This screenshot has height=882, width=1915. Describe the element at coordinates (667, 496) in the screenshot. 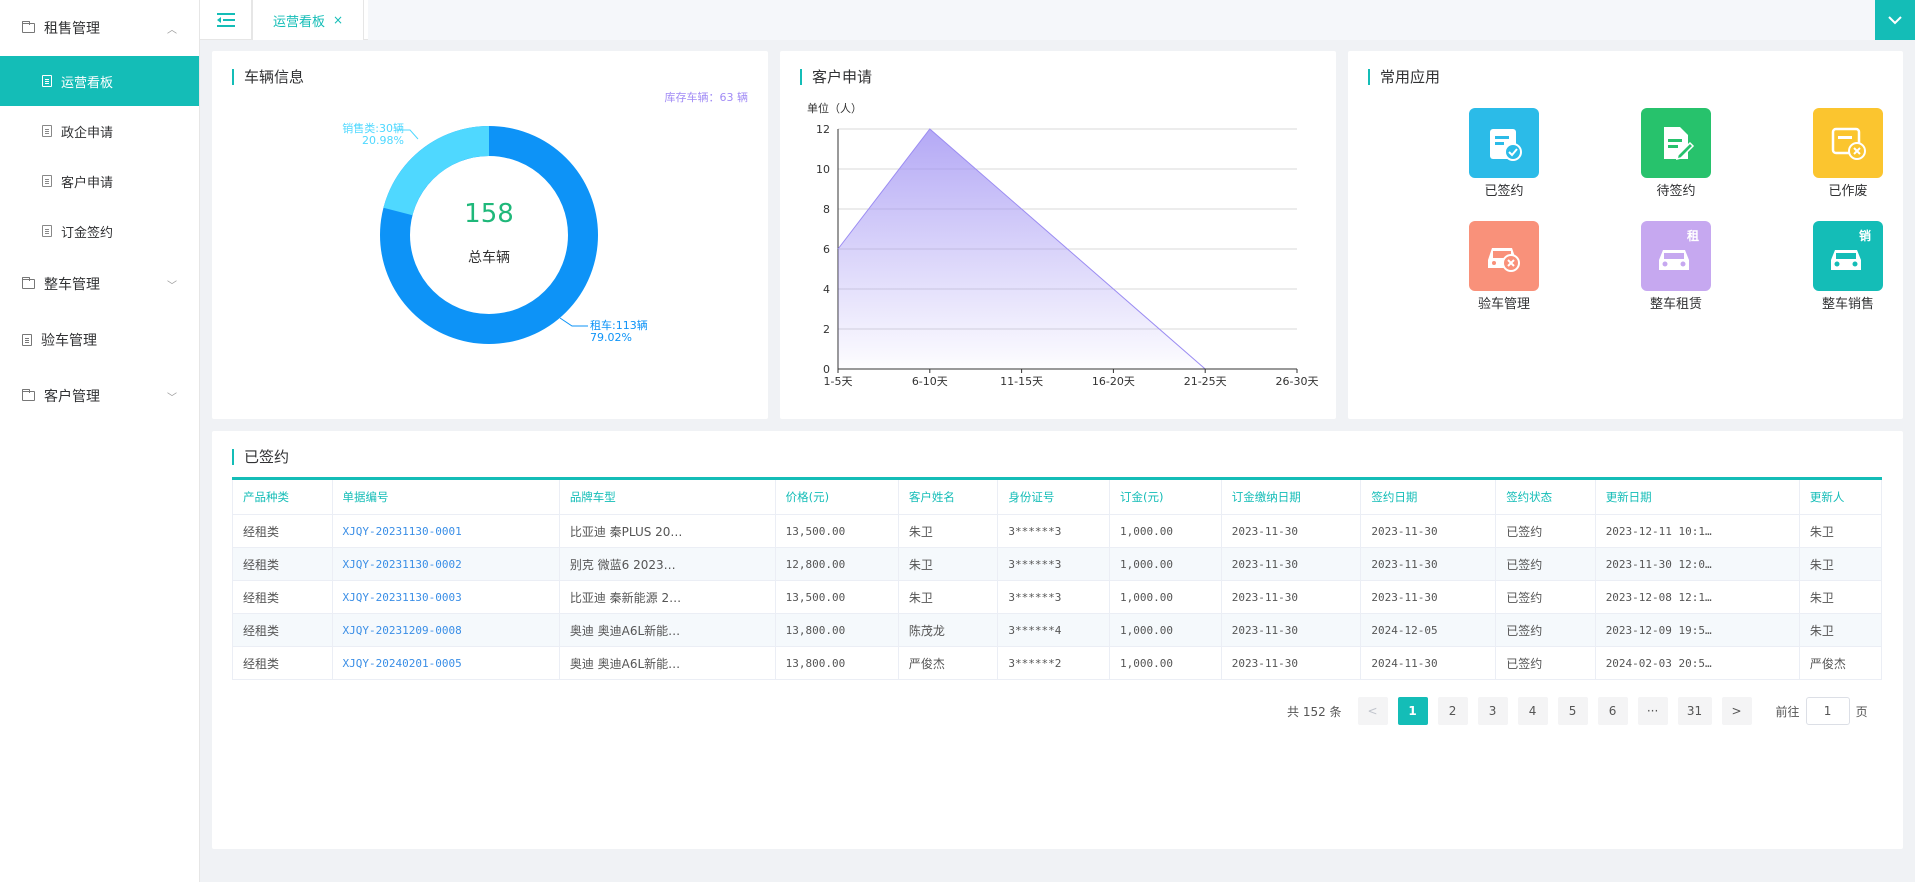

I see `column-header: 品牌车型` at that location.